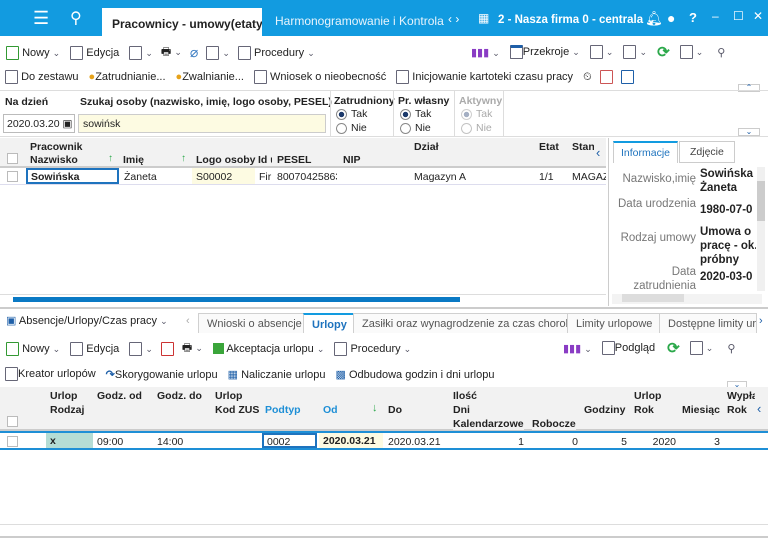 The width and height of the screenshot is (768, 538). Describe the element at coordinates (488, 424) in the screenshot. I see `header-kalendarzowe: Kalendarzowe` at that location.